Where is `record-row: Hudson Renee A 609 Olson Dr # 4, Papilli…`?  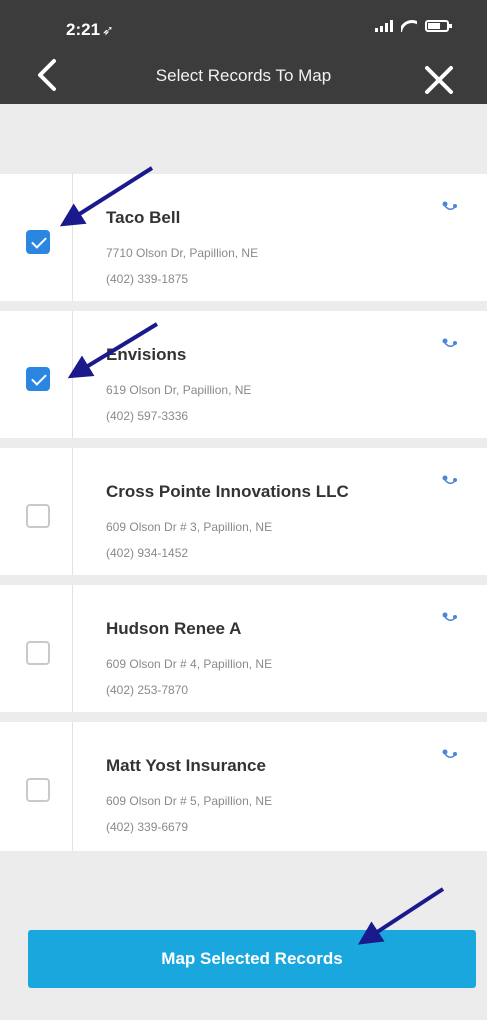
record-row: Hudson Renee A 609 Olson Dr # 4, Papilli… is located at coordinates (243, 653).